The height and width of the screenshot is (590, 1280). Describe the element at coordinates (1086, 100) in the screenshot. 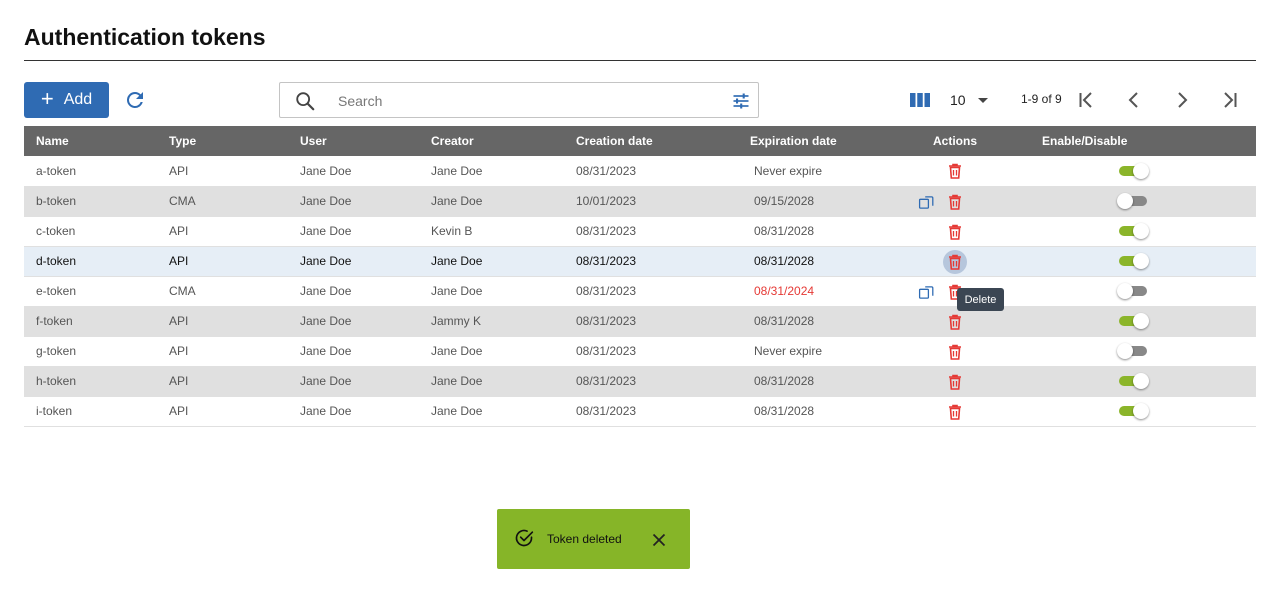

I see `first-page-icon` at that location.